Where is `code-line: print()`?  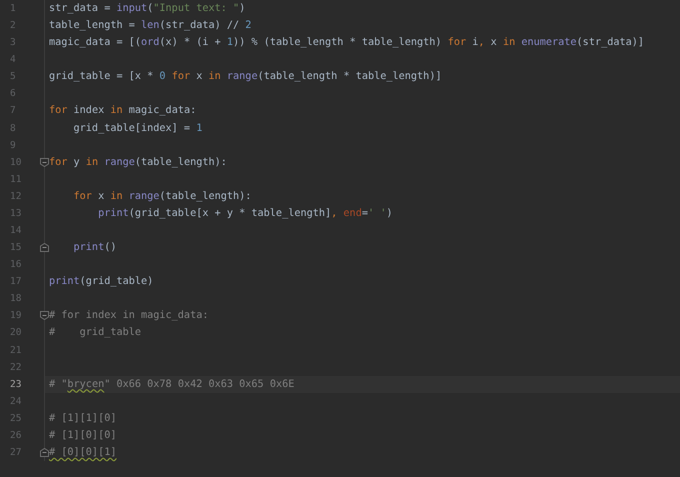 code-line: print() is located at coordinates (94, 248).